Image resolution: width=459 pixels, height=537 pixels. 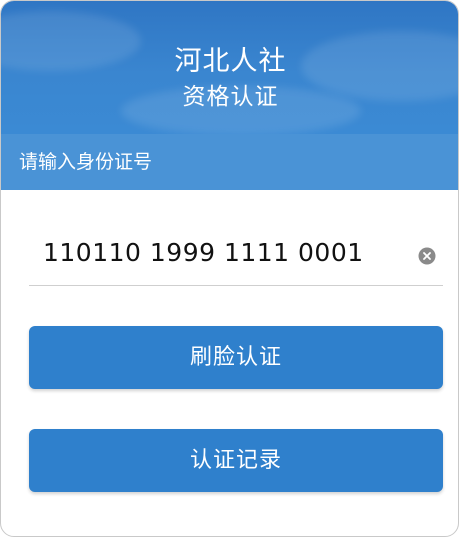 What do you see at coordinates (230, 61) in the screenshot?
I see `app-title: 河北人社` at bounding box center [230, 61].